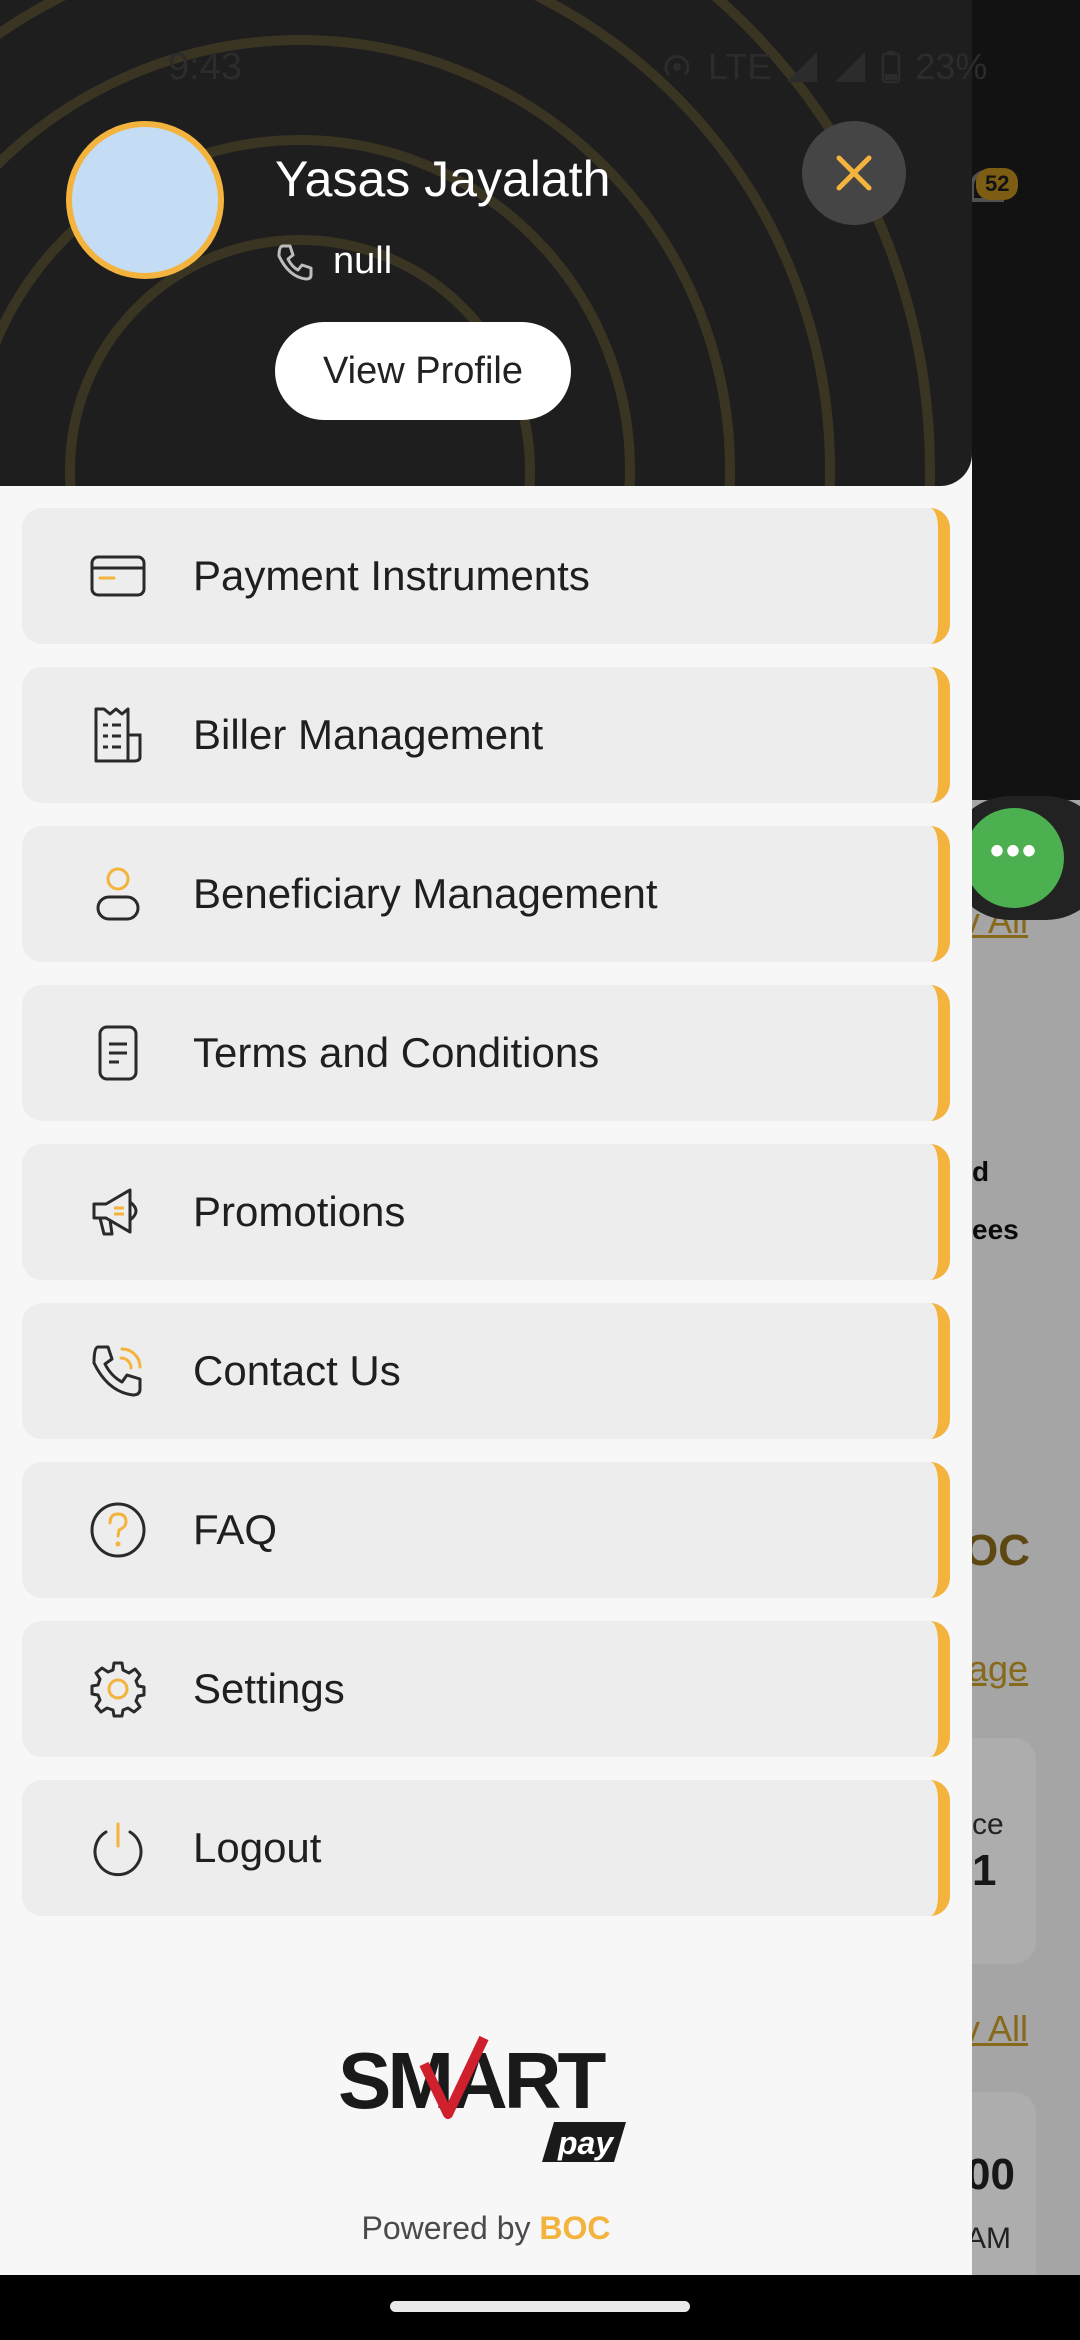 This screenshot has width=1080, height=2340. Describe the element at coordinates (486, 1689) in the screenshot. I see `menu-item-settings: Settings` at that location.